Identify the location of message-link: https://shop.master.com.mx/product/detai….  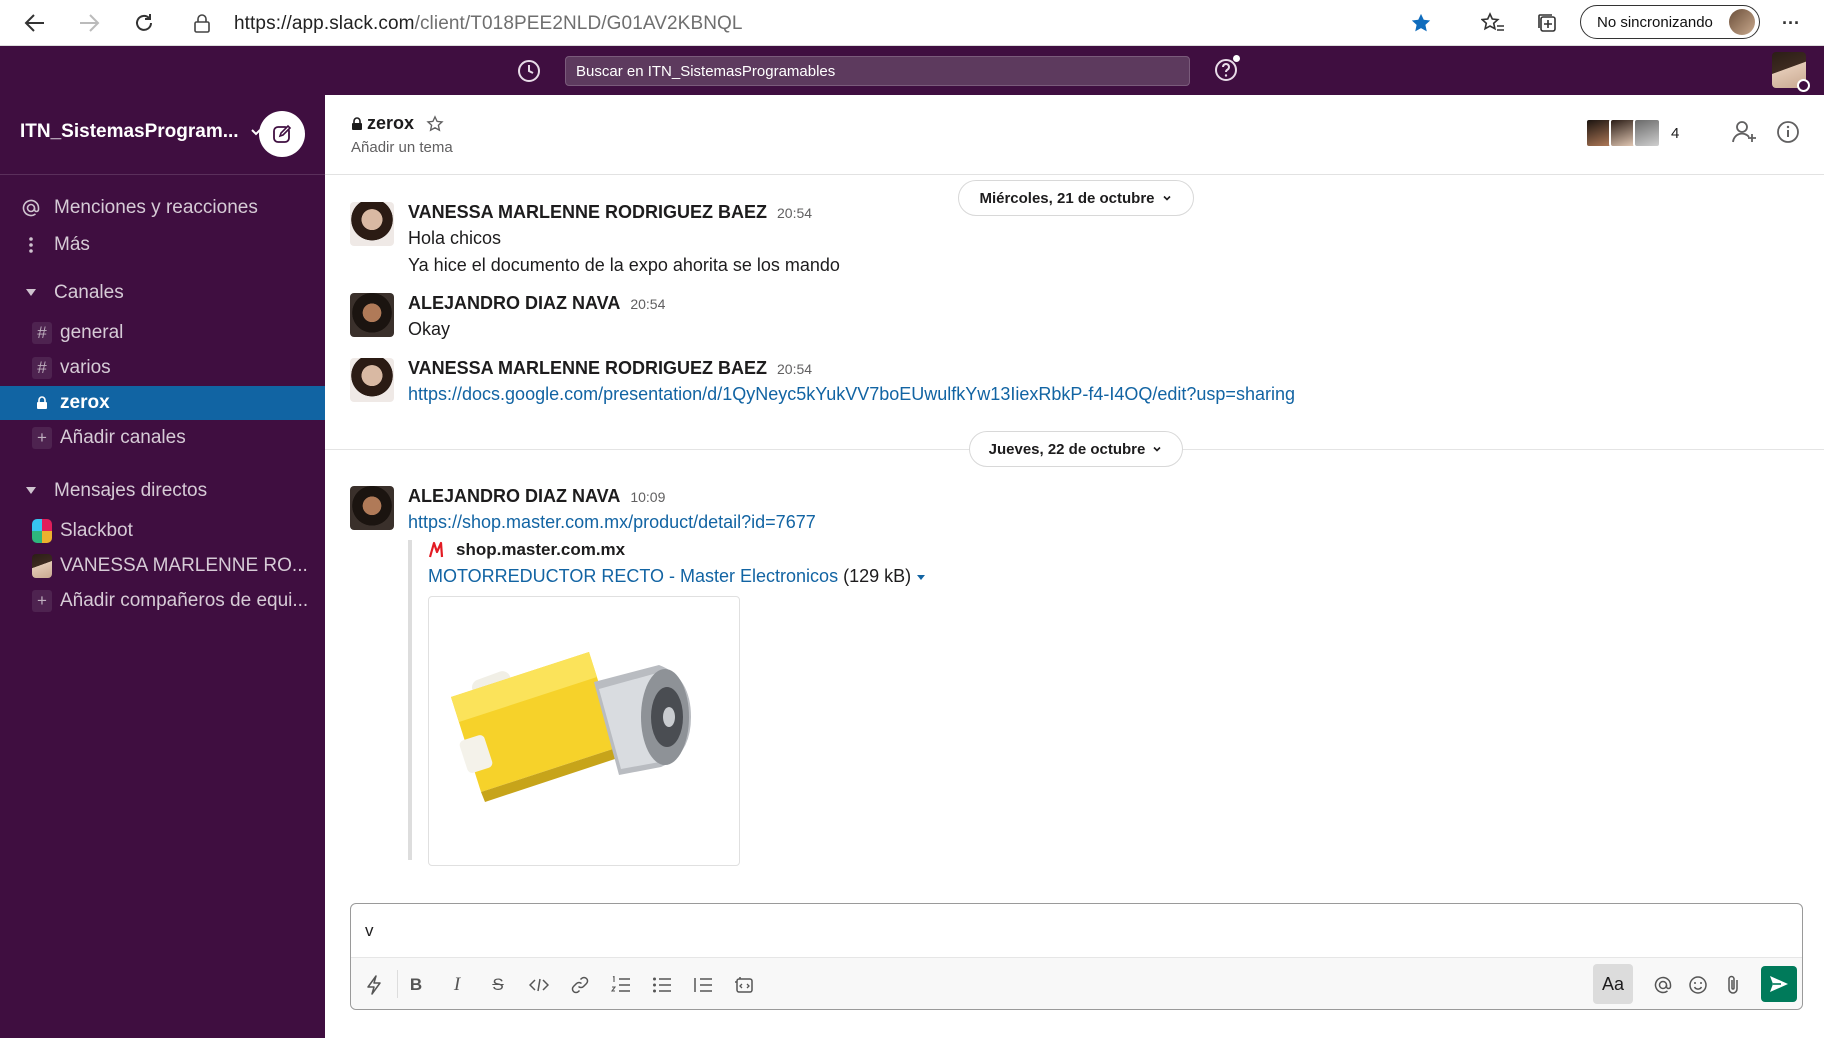
(612, 522).